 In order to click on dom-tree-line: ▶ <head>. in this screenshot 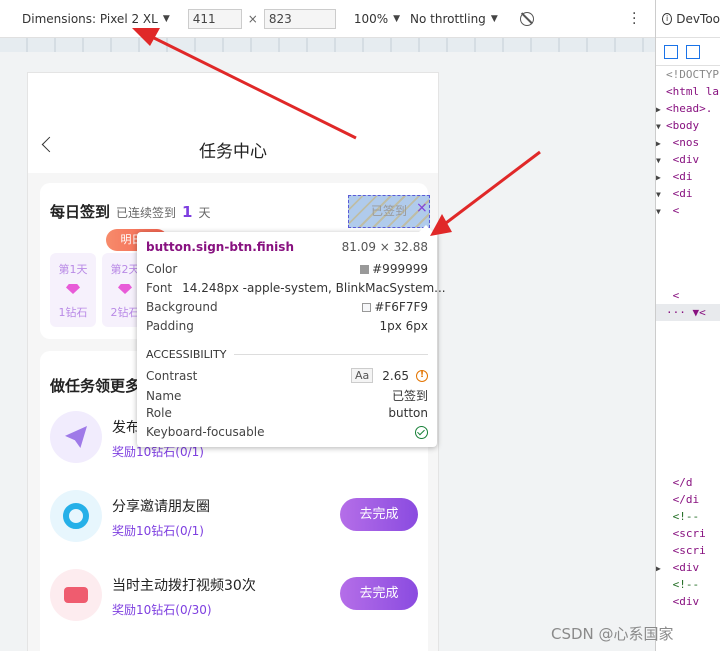, I will do `click(688, 108)`.